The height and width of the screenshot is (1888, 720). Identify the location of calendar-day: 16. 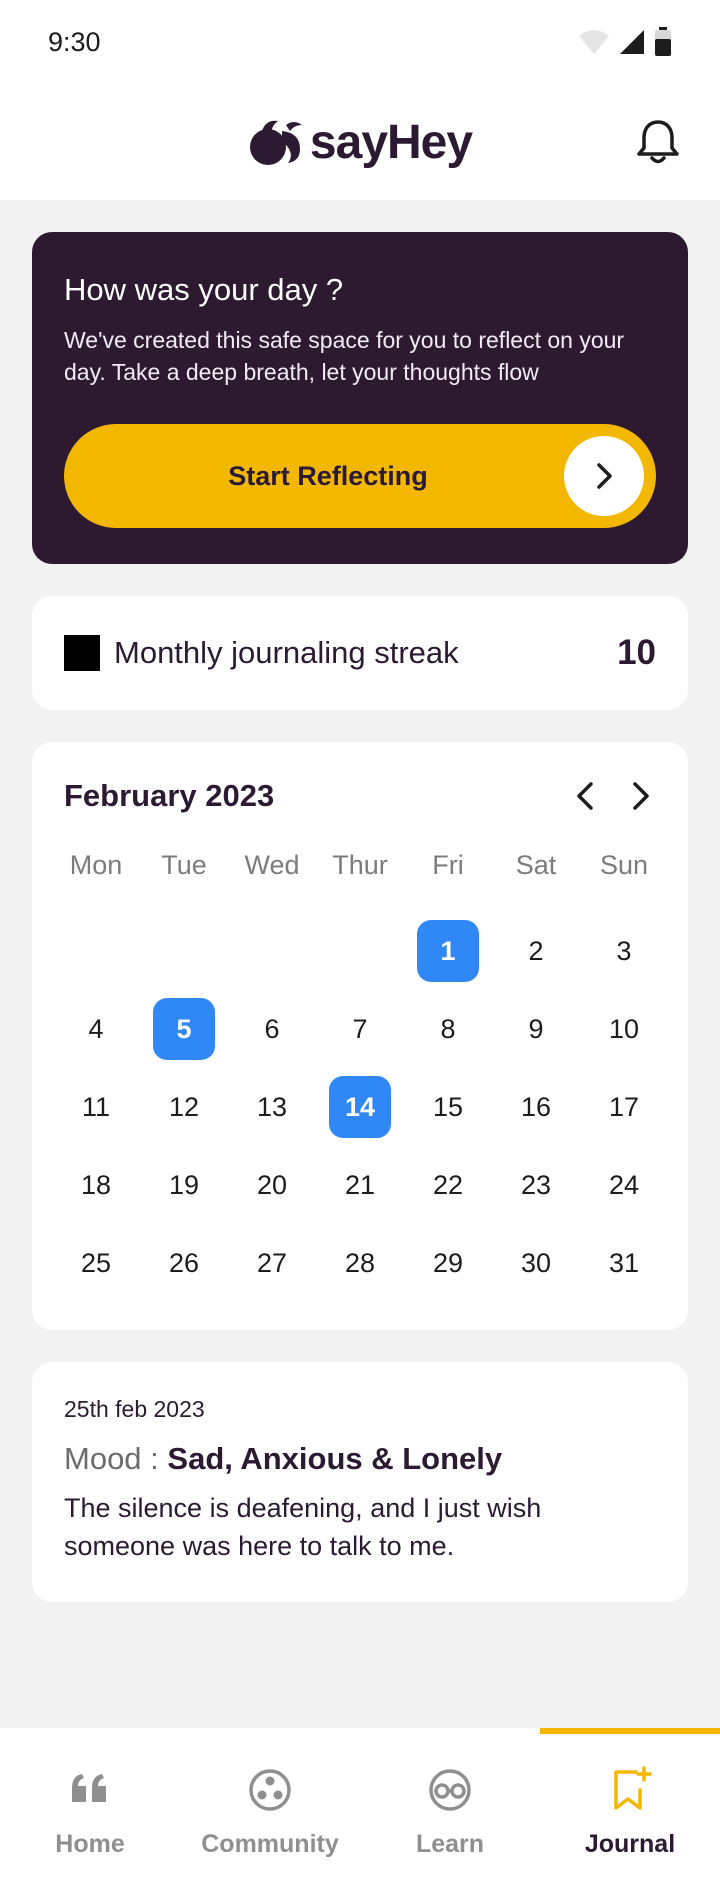
(536, 1107).